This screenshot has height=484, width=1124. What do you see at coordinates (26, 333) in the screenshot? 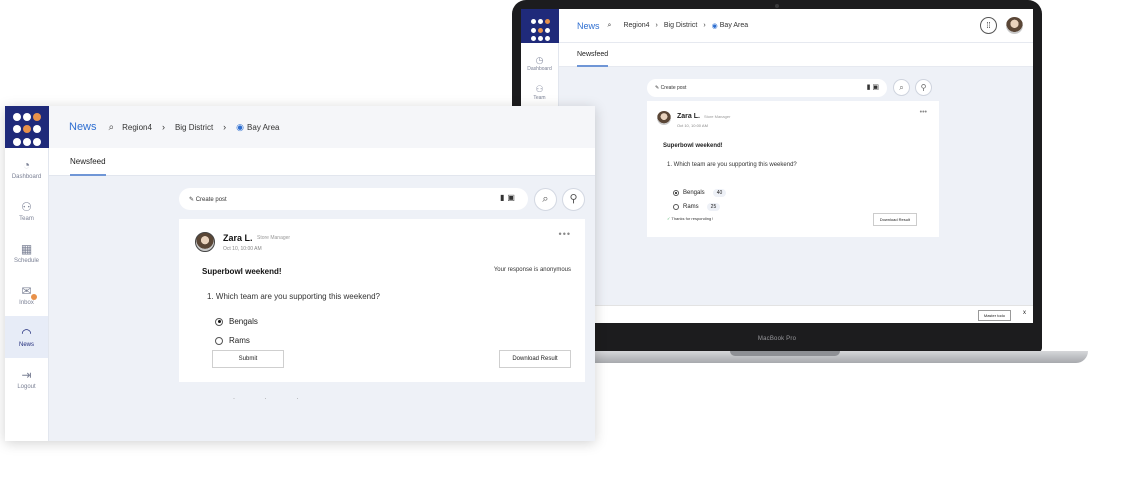
I see `rss-icon: ◠` at bounding box center [26, 333].